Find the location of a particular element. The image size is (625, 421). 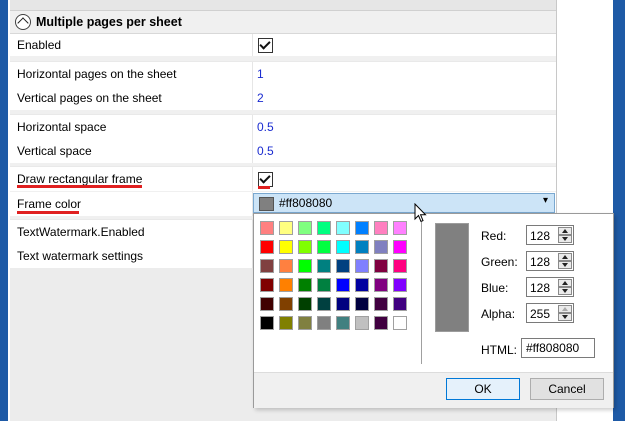

alpha-value: 255 is located at coordinates (540, 314).